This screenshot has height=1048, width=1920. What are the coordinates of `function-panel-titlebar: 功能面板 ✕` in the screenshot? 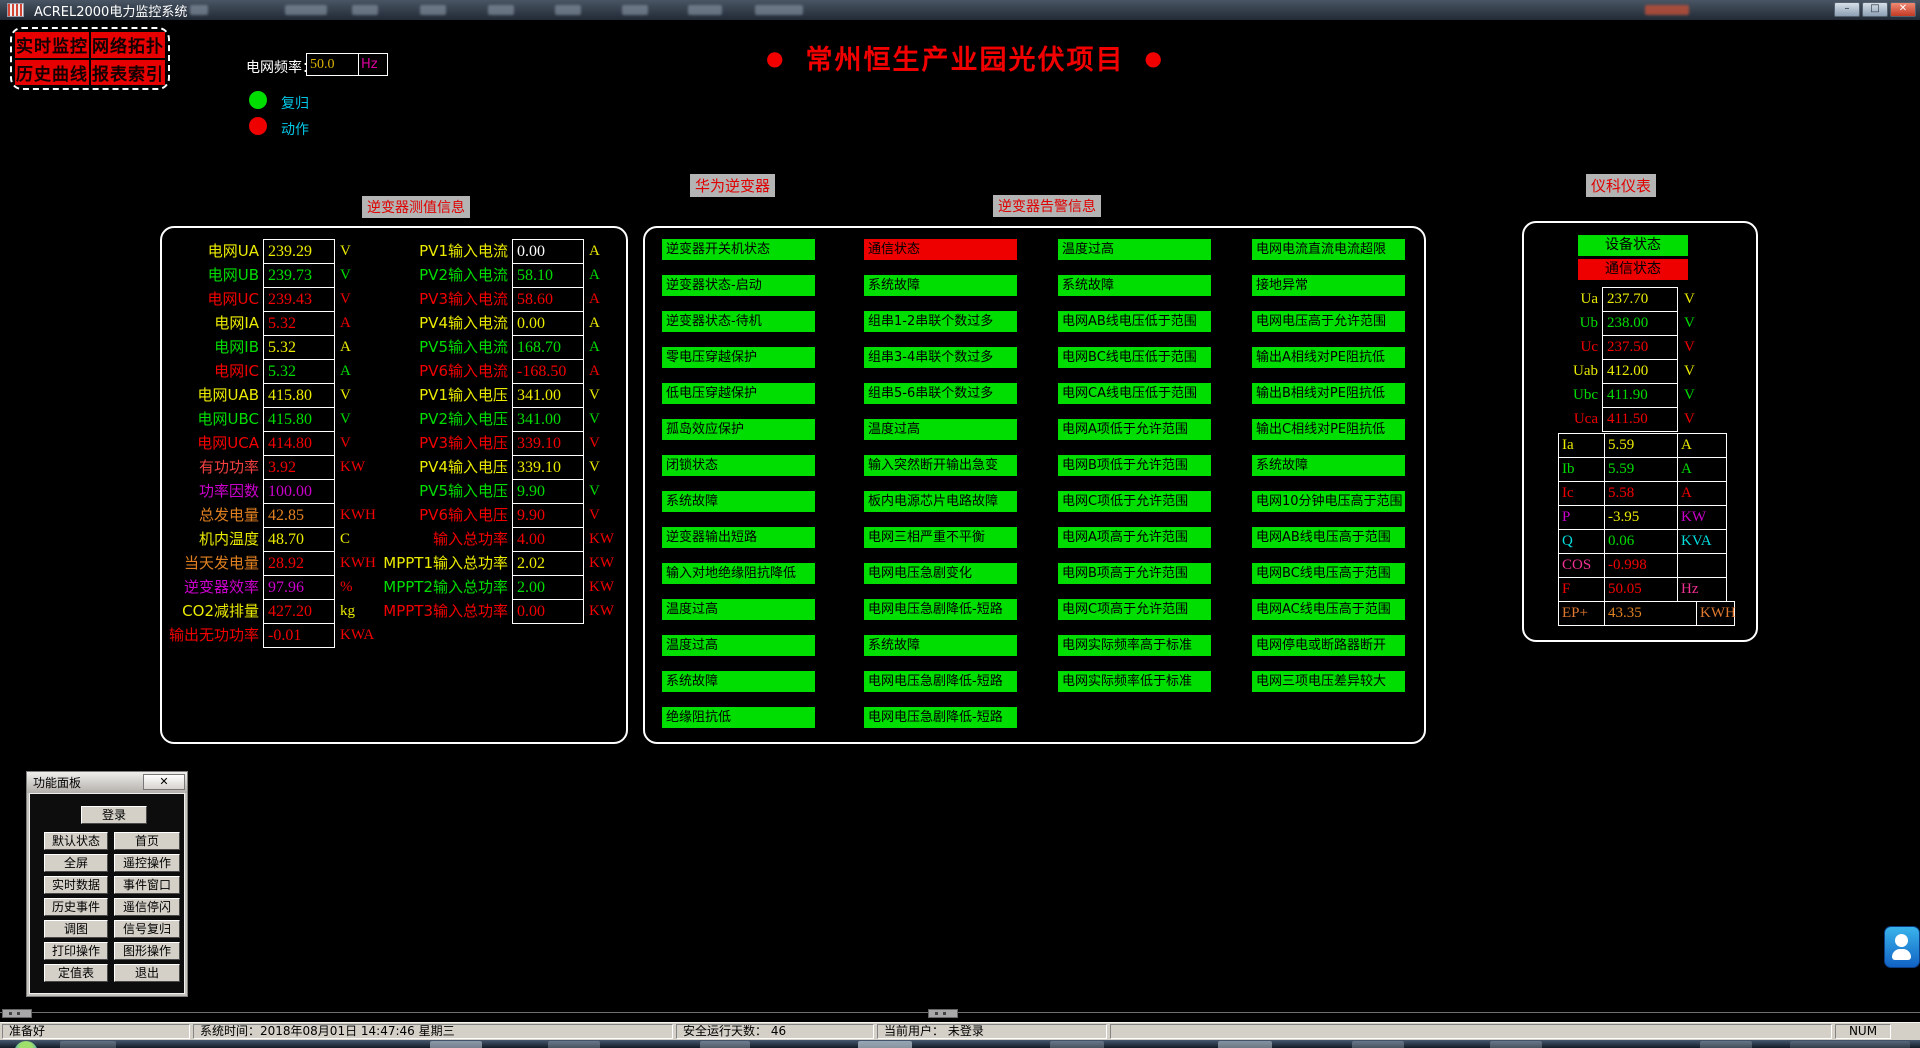 It's located at (107, 782).